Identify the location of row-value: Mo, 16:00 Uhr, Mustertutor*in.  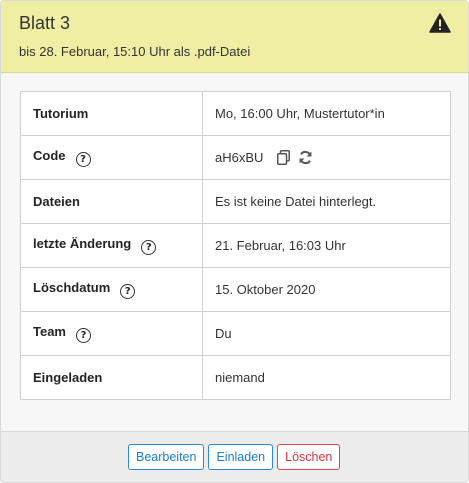
(326, 113).